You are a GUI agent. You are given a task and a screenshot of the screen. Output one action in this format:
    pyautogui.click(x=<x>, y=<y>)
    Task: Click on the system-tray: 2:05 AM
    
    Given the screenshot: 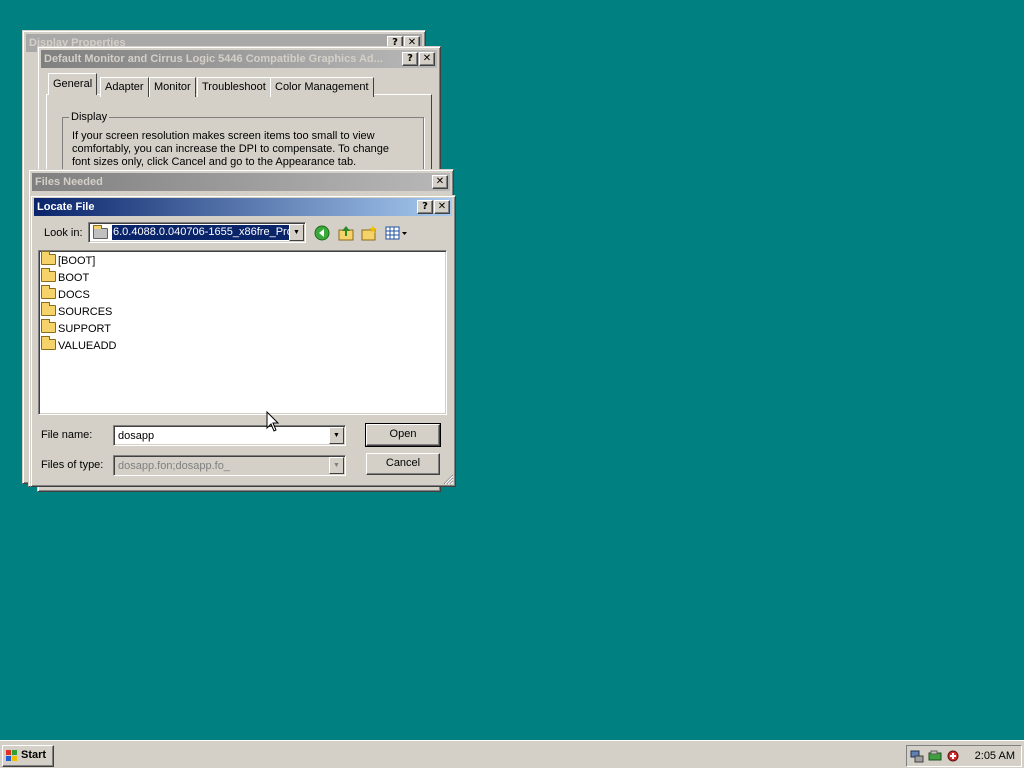 What is the action you would take?
    pyautogui.click(x=964, y=756)
    